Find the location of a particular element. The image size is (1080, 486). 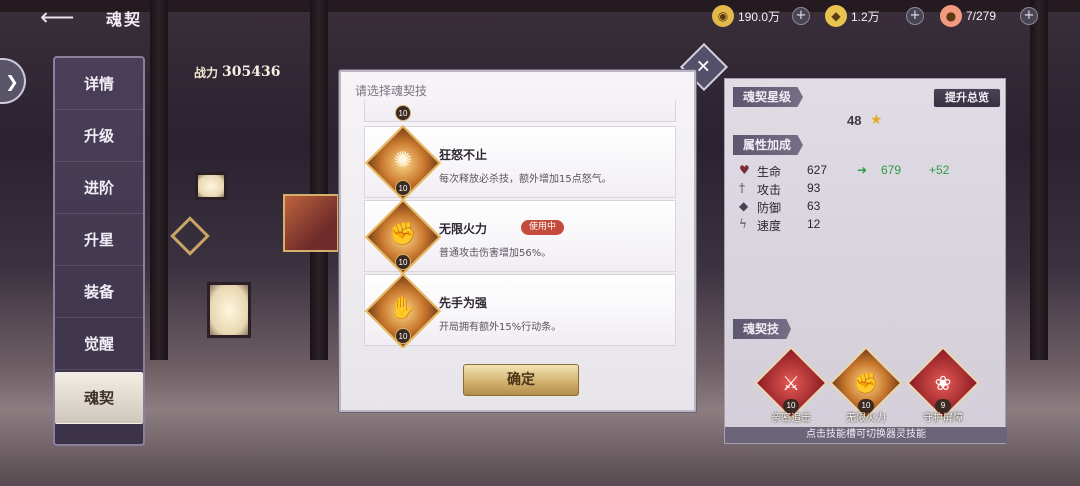

add-peach-button: + is located at coordinates (1029, 16).